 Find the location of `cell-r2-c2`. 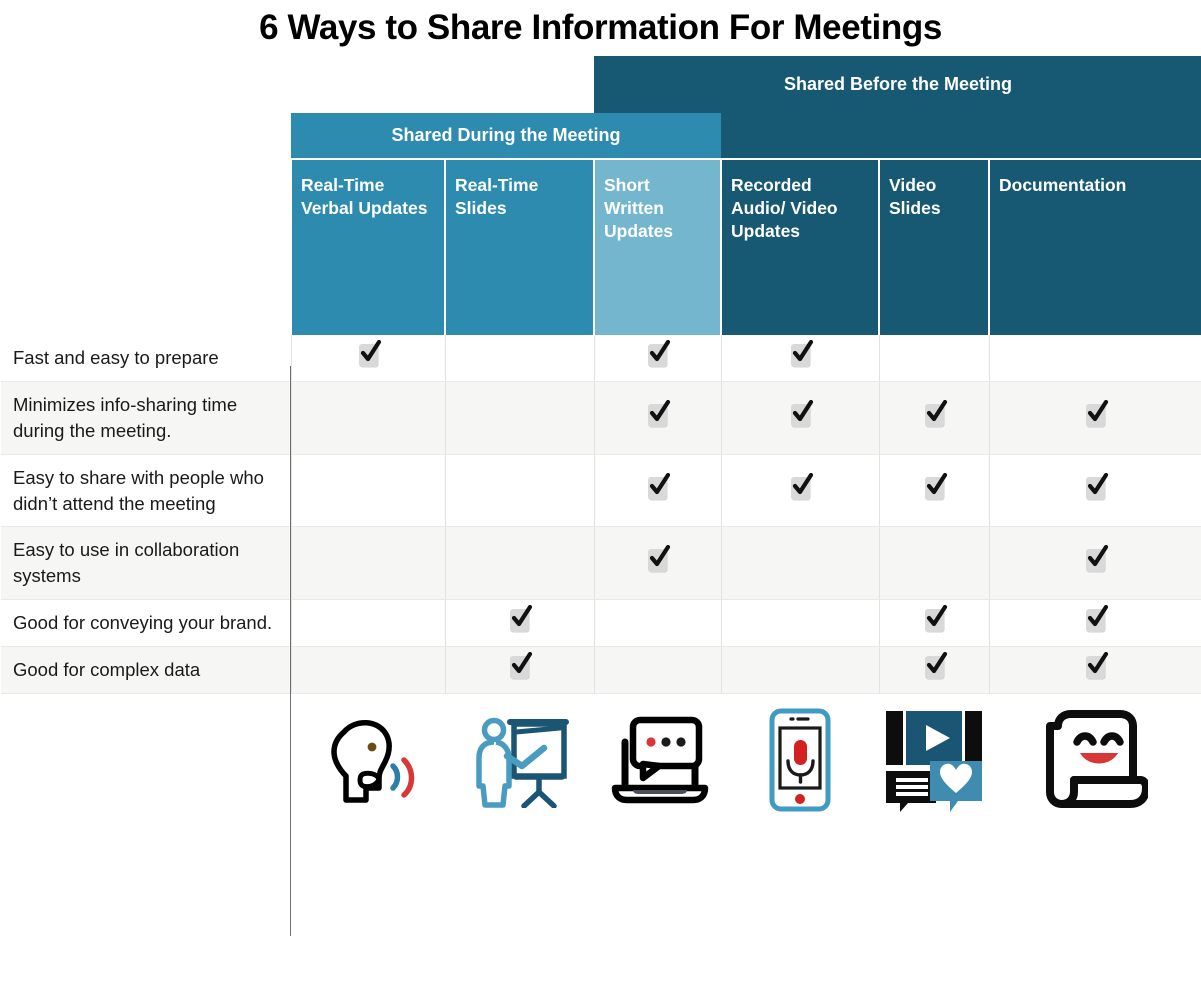

cell-r2-c2 is located at coordinates (657, 491).